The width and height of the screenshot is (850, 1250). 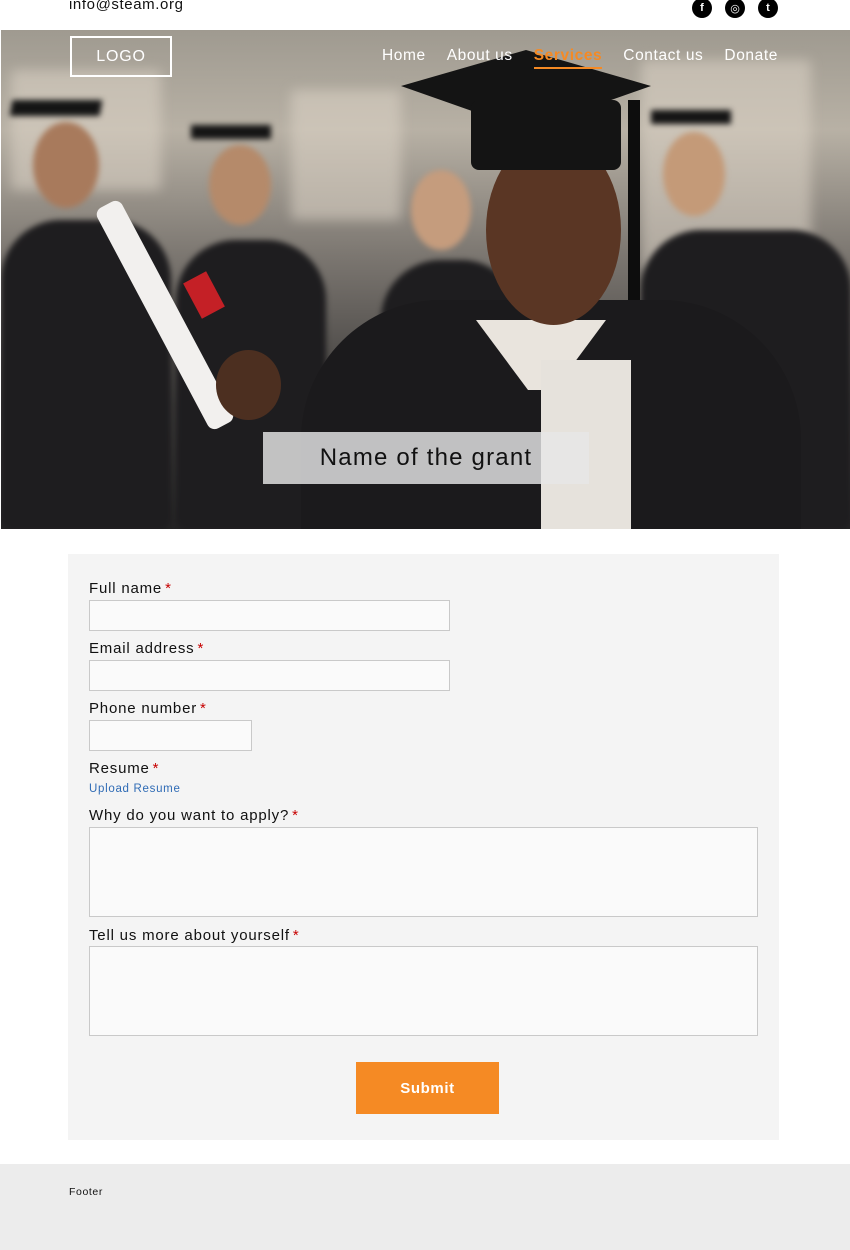 I want to click on instagram-icon: ◎, so click(x=735, y=9).